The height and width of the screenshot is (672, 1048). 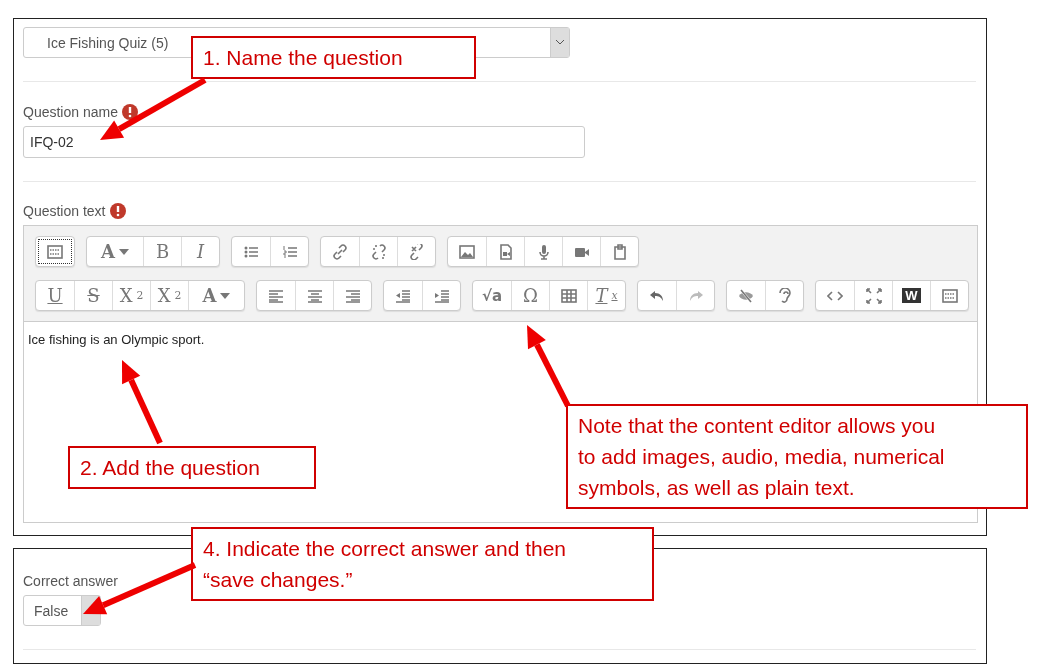 What do you see at coordinates (873, 295) in the screenshot?
I see `expand-icon` at bounding box center [873, 295].